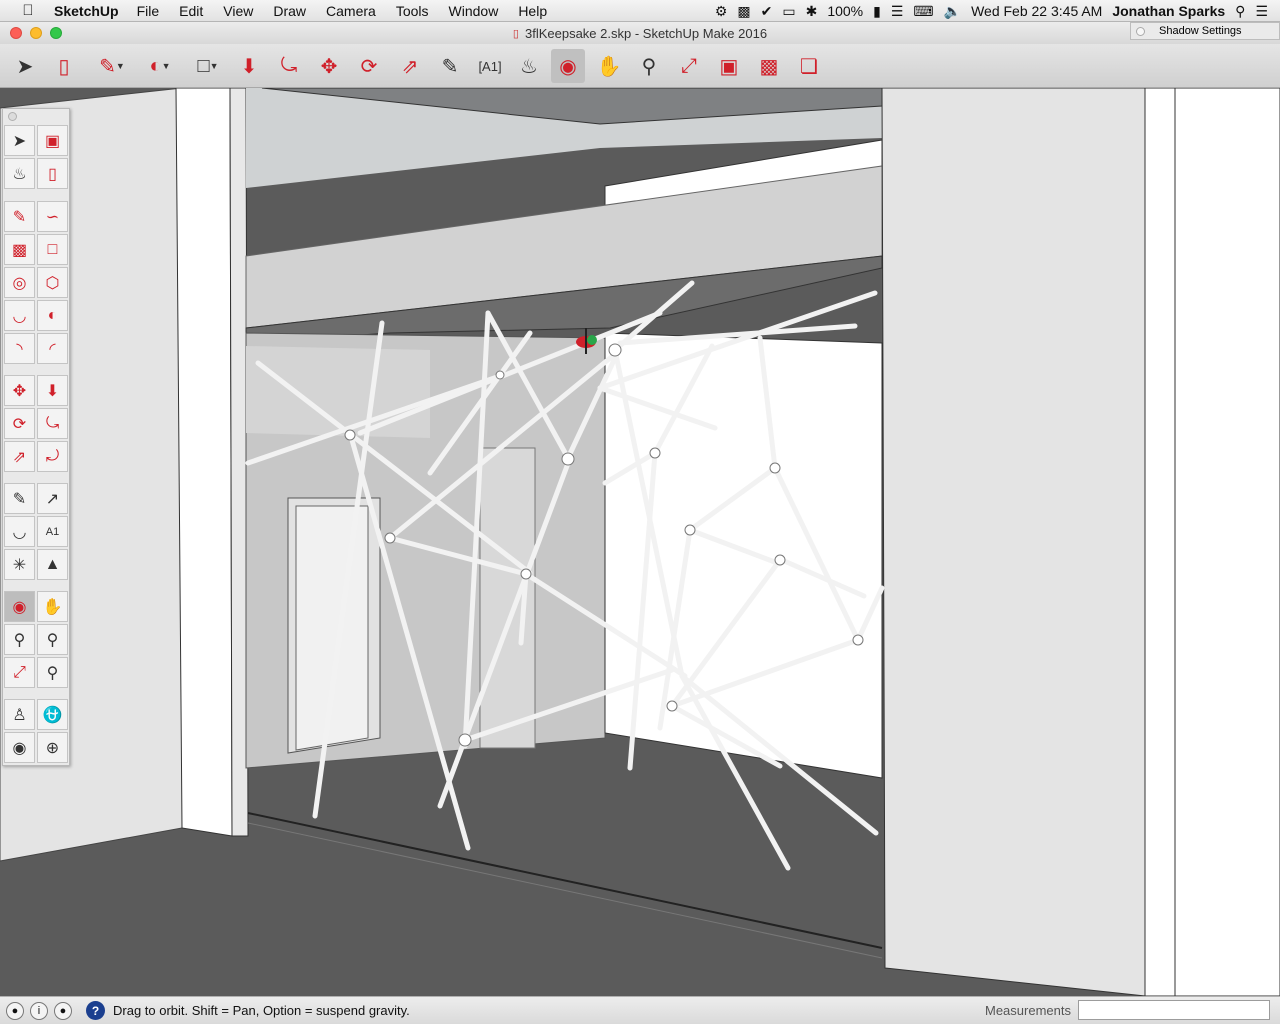 The width and height of the screenshot is (1280, 1024). I want to click on app-menu: SketchUp, so click(86, 11).